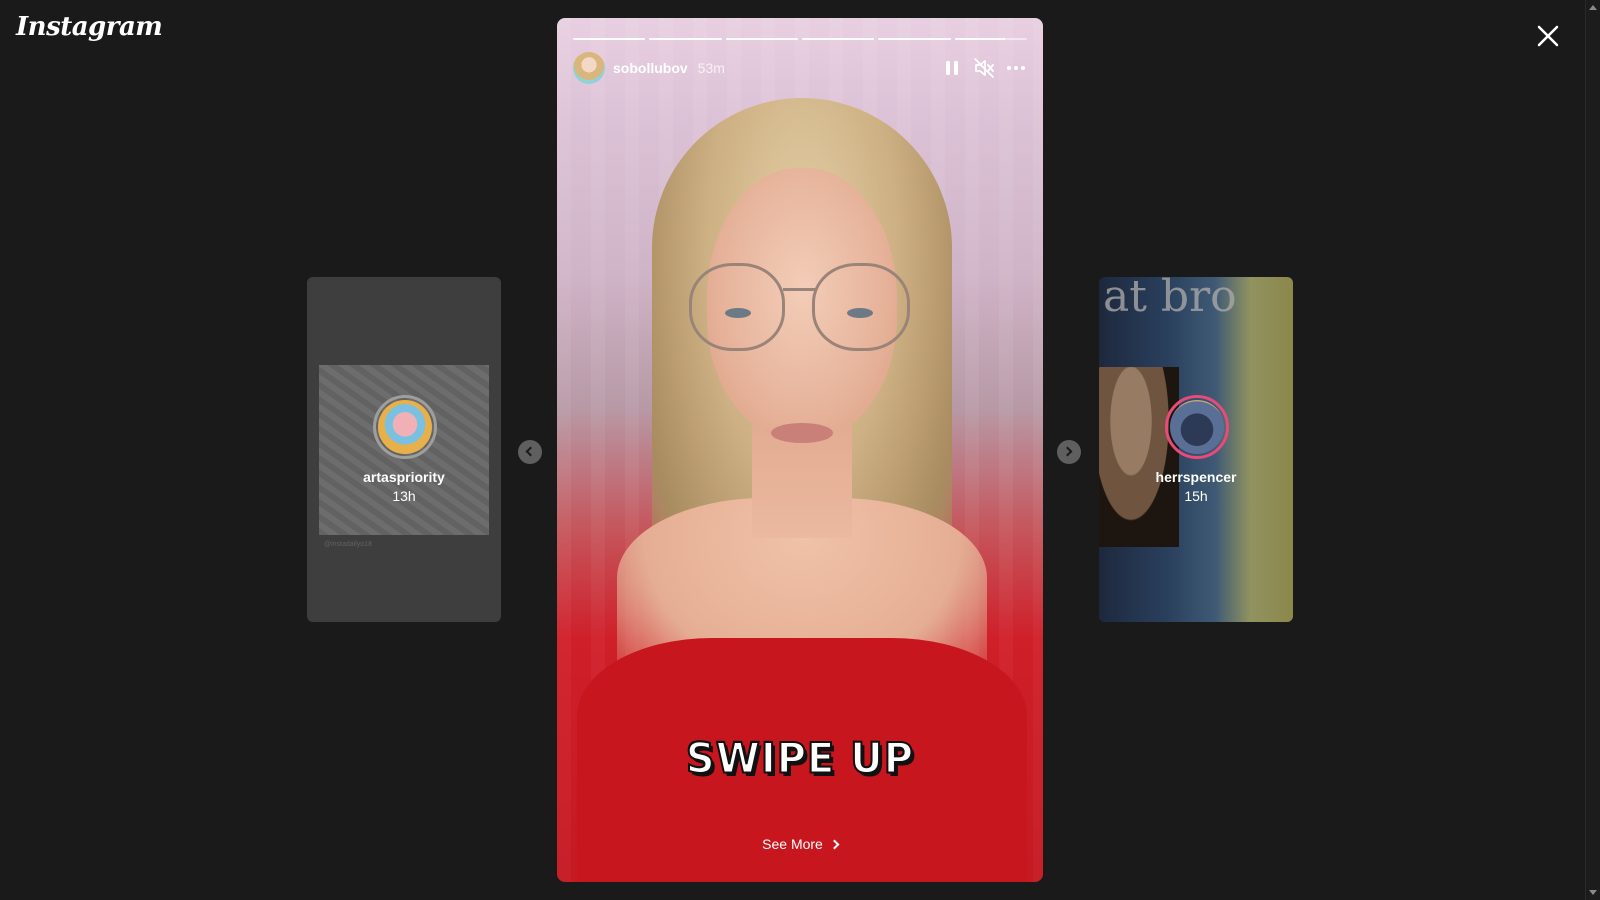 This screenshot has width=1600, height=900. I want to click on story-header: sobollubov 53m, so click(800, 68).